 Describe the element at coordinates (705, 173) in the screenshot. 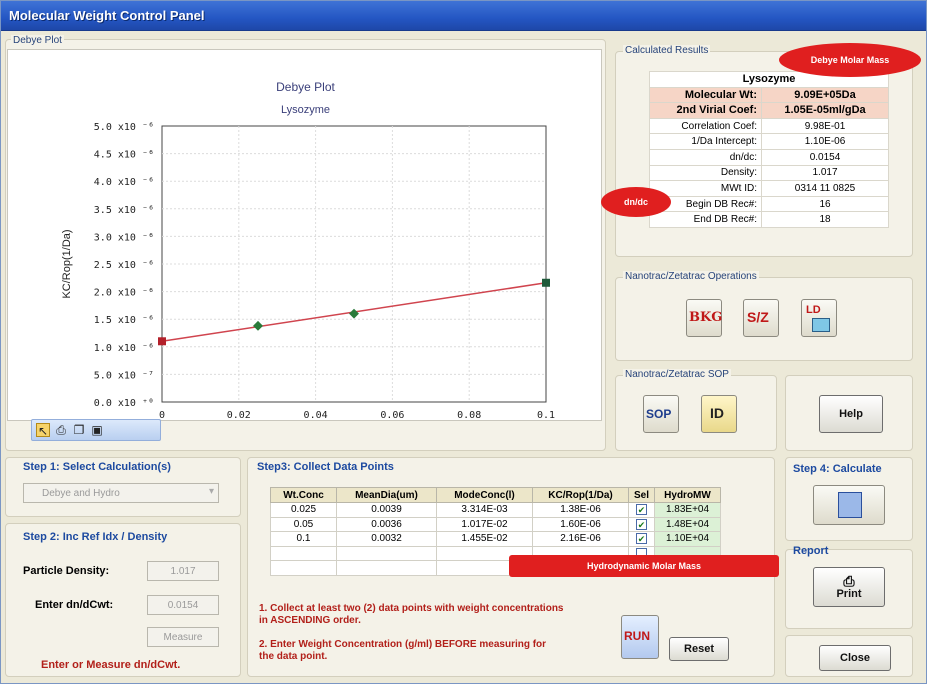

I see `result-key: Density:` at that location.